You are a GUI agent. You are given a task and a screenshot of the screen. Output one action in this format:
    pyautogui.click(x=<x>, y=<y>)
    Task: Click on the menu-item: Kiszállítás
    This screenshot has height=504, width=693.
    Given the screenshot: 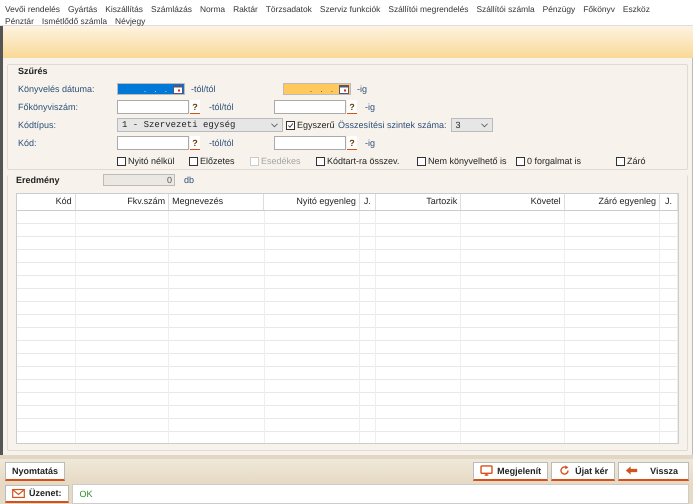 What is the action you would take?
    pyautogui.click(x=124, y=9)
    